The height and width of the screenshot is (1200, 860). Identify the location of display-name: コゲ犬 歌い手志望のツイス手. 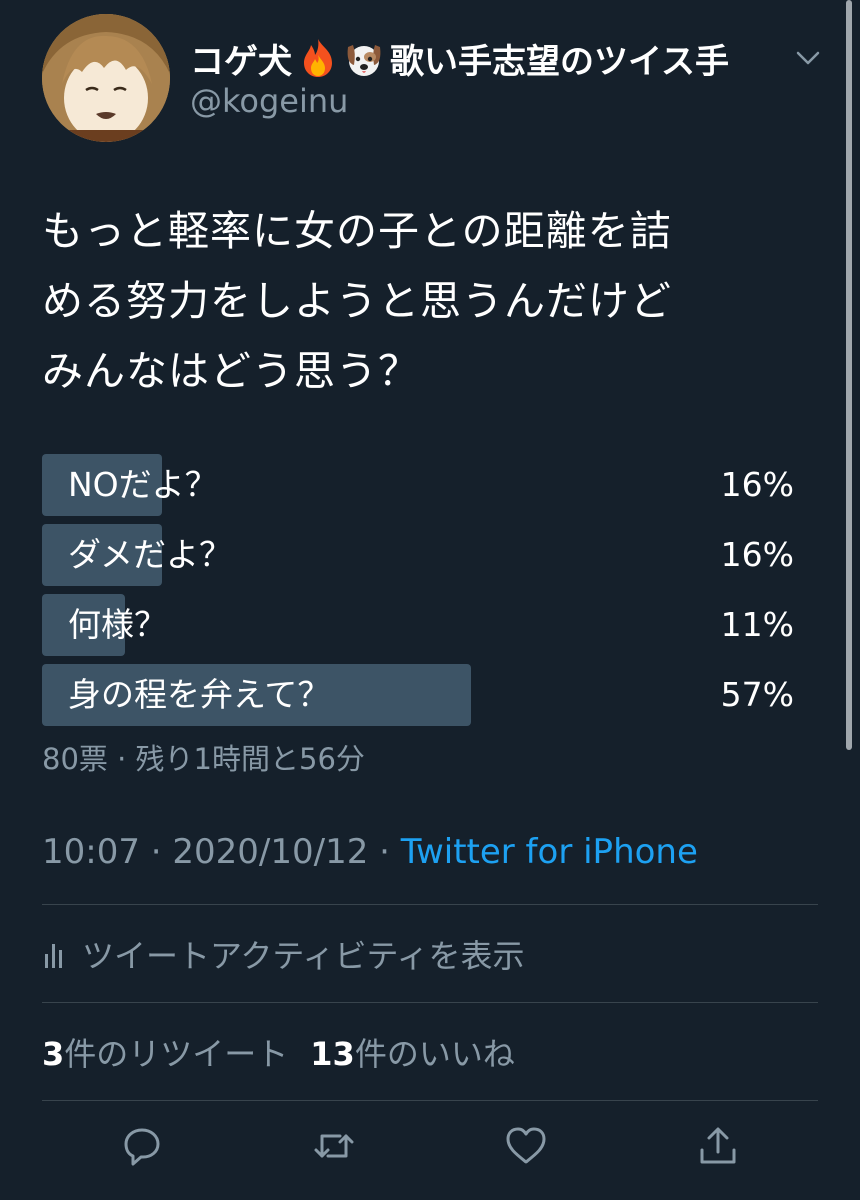
(459, 58).